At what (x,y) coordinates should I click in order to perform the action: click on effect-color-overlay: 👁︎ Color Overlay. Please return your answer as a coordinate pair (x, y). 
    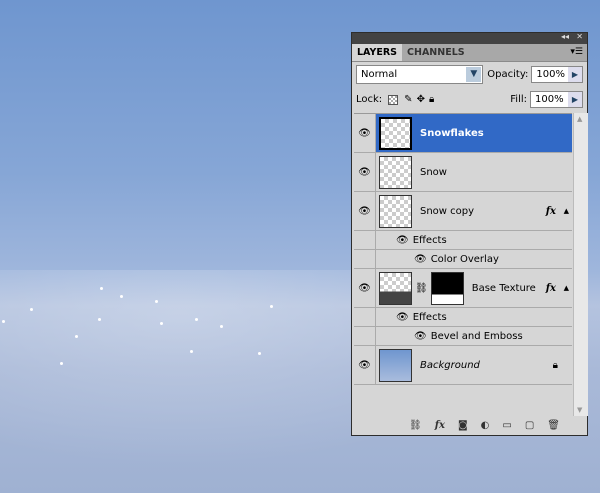
    Looking at the image, I should click on (463, 259).